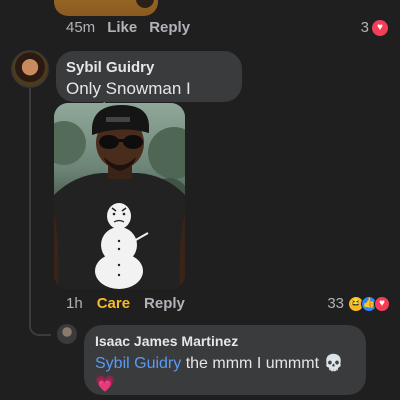  What do you see at coordinates (138, 363) in the screenshot?
I see `mention-link: Sybil Guidry` at bounding box center [138, 363].